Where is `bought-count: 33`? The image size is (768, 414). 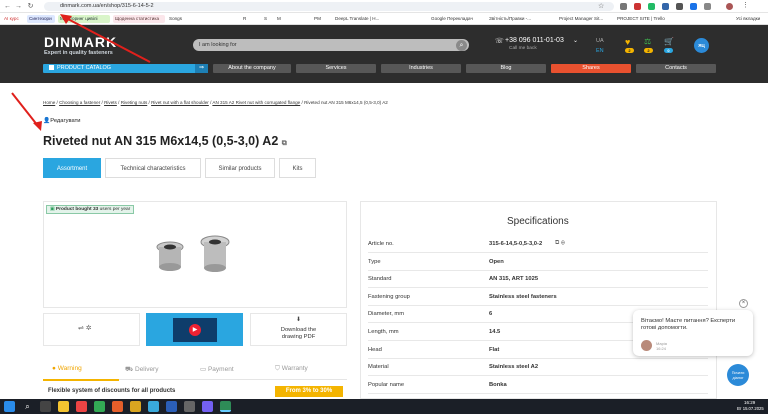 bought-count: 33 is located at coordinates (95, 209).